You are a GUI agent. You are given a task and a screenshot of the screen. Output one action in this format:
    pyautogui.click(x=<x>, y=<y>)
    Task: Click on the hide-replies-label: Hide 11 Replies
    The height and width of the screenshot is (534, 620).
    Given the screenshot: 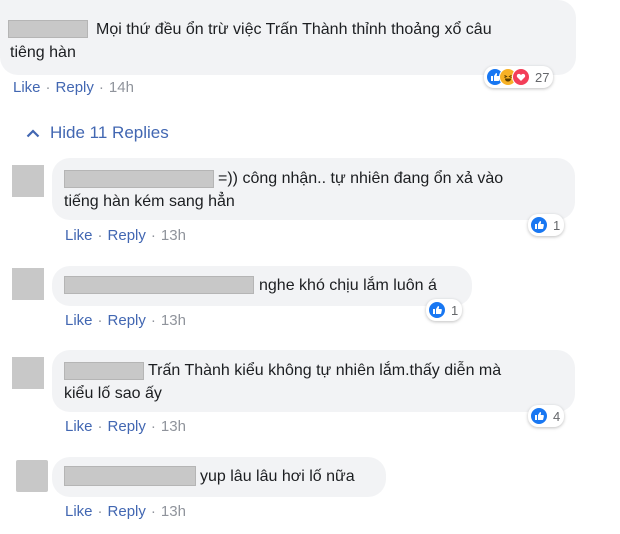 What is the action you would take?
    pyautogui.click(x=109, y=132)
    